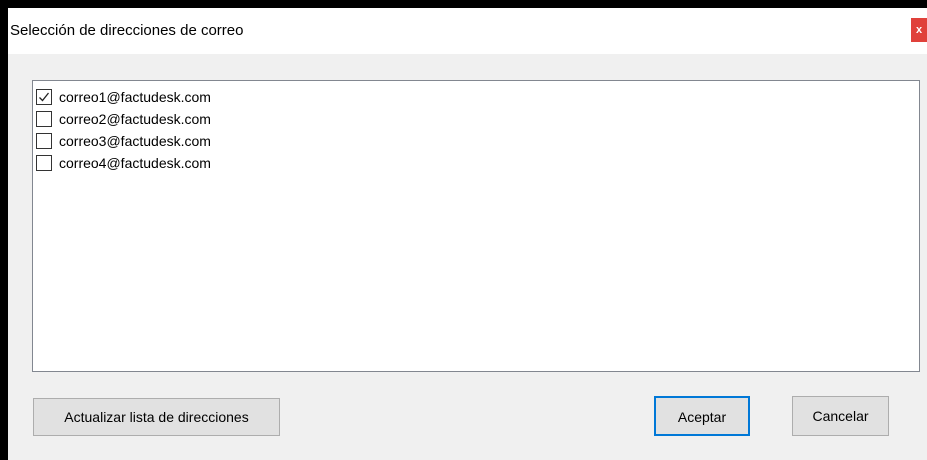  I want to click on list-item: correo1@factudesk.com, so click(476, 97).